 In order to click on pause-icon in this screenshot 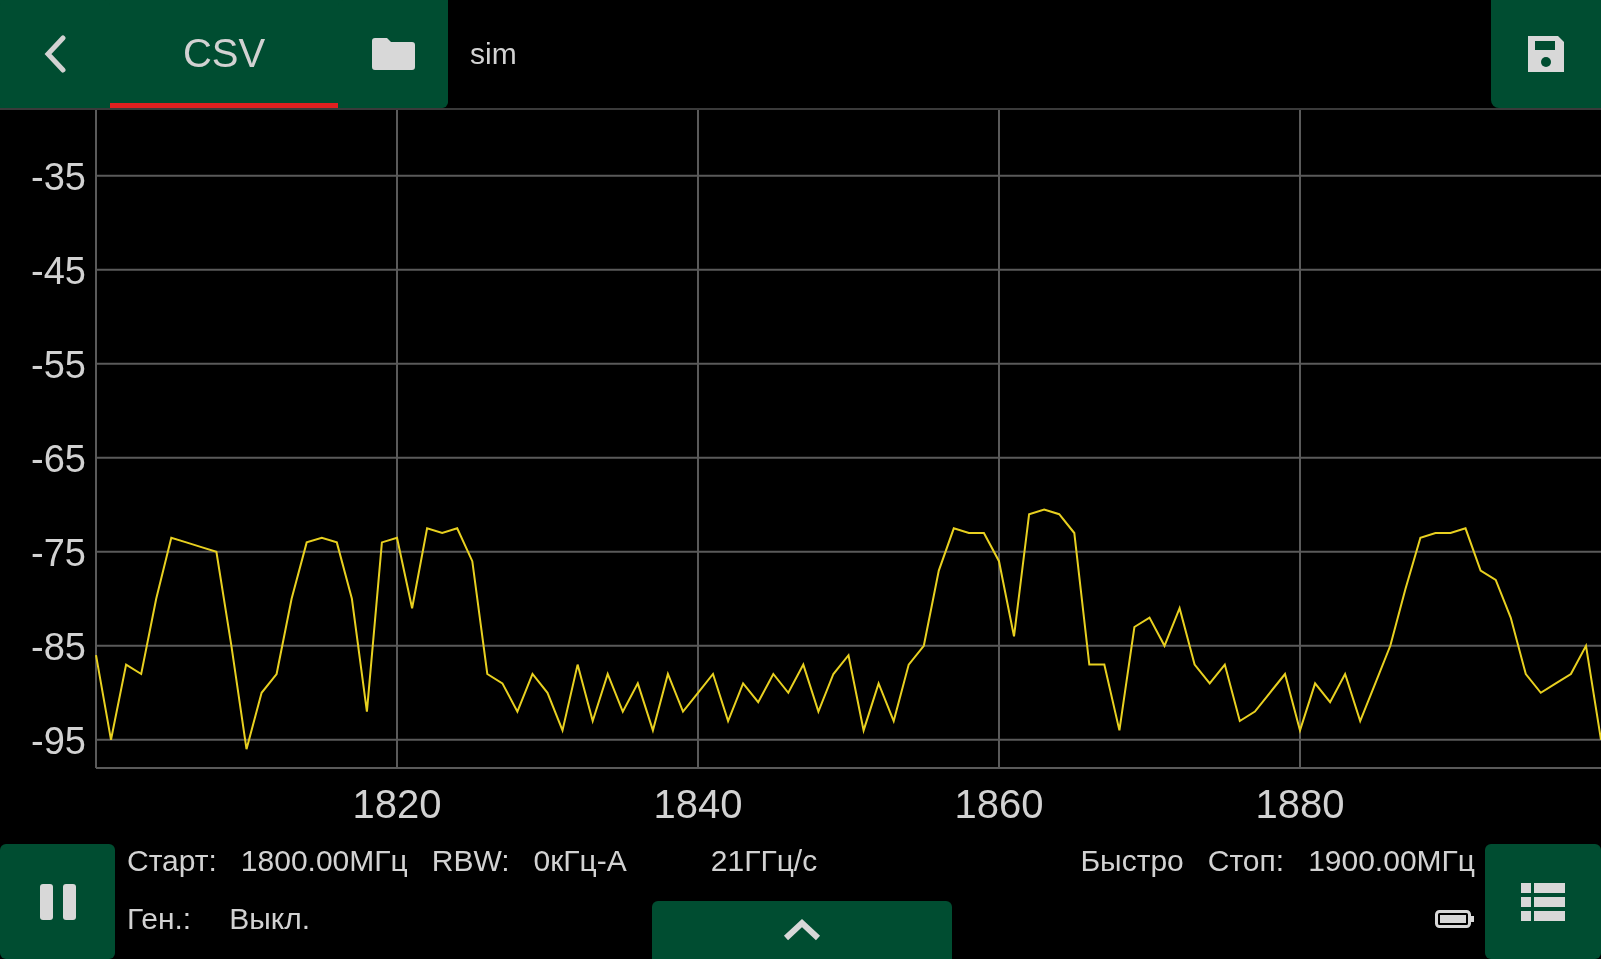, I will do `click(57, 901)`.